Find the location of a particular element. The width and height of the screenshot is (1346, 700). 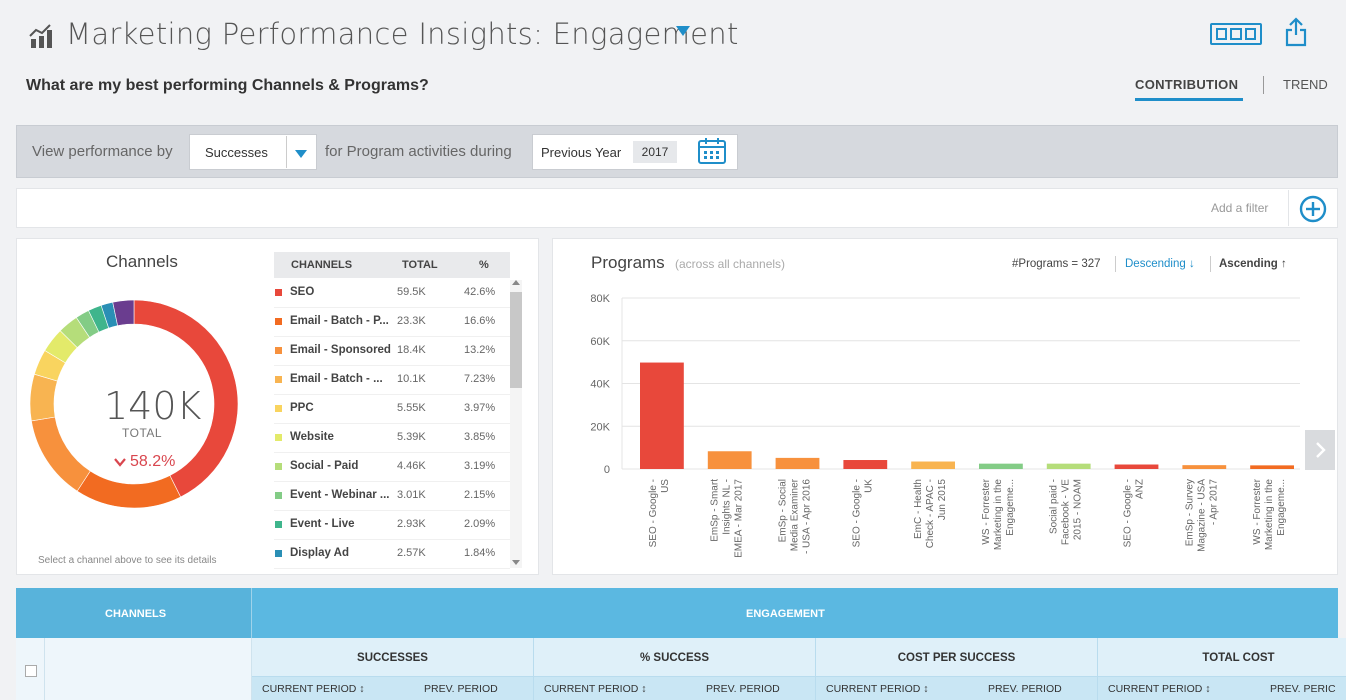

arrow-up-icon: ↑ is located at coordinates (1284, 264).